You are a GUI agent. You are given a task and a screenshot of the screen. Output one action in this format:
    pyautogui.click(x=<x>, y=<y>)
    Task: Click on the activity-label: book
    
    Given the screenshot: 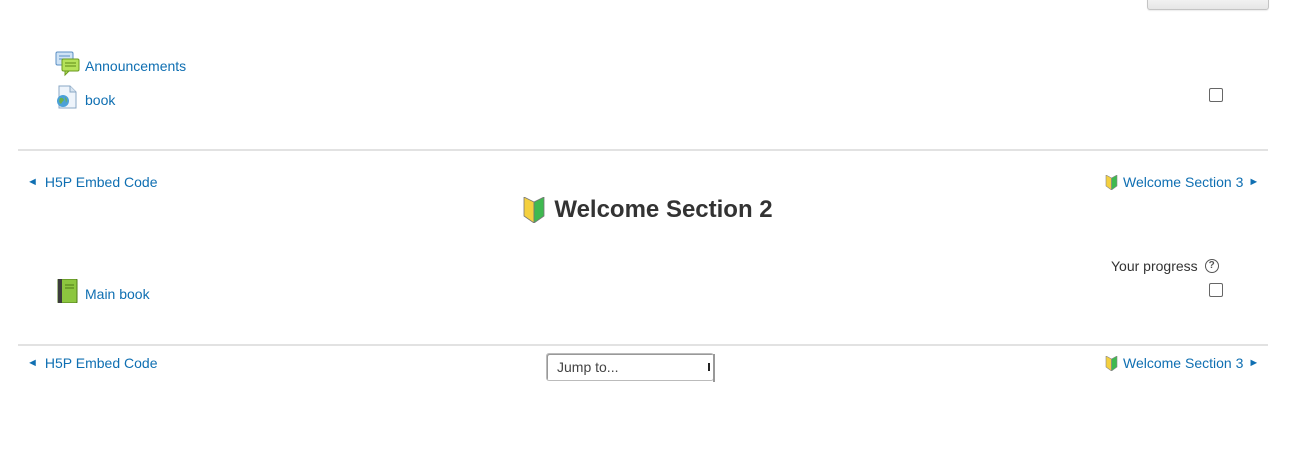 What is the action you would take?
    pyautogui.click(x=100, y=100)
    